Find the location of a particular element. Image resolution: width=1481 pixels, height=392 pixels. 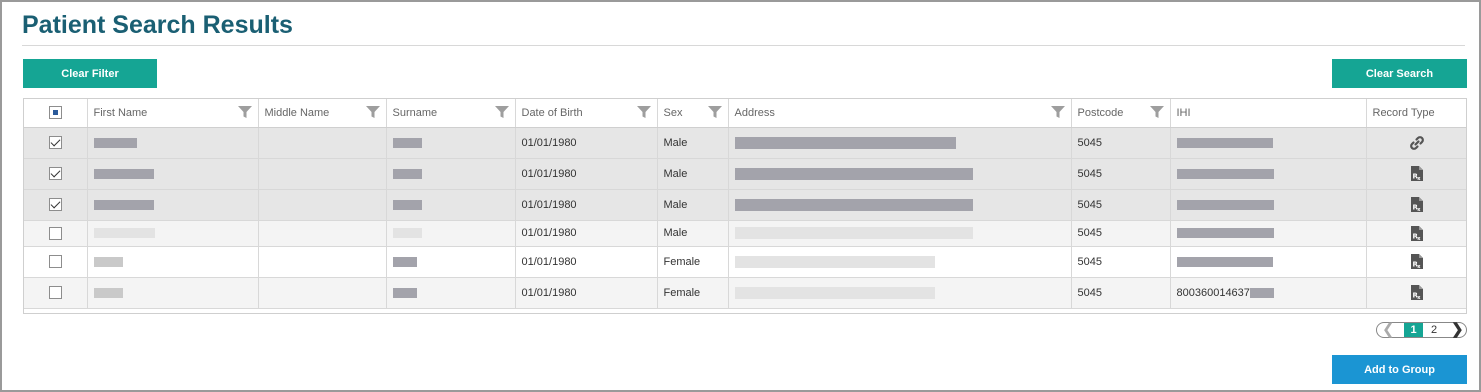

previous-page-icon: ❮ is located at coordinates (1388, 329).